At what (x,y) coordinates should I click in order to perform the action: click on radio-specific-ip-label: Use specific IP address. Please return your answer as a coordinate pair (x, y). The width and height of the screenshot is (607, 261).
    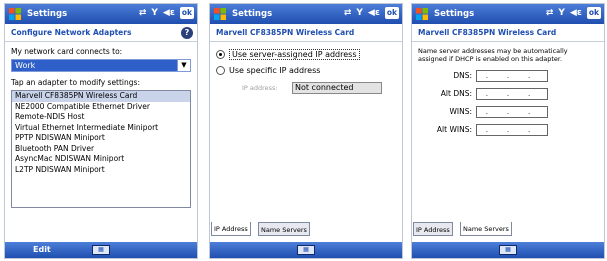
    Looking at the image, I should click on (275, 70).